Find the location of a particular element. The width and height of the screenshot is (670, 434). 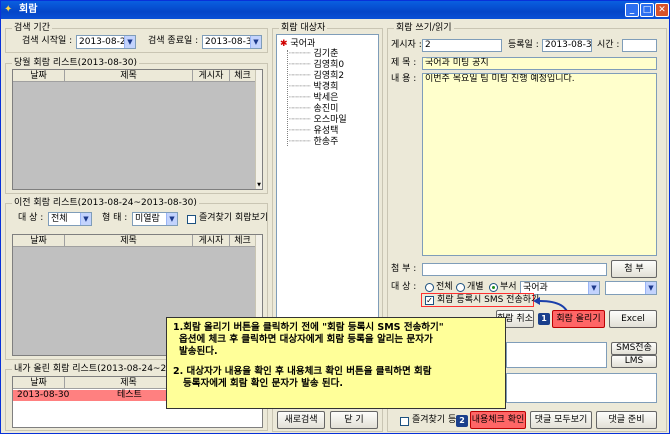

callout-line: 2. 대상자가 내용을 확인 후 내용체크 확인 버튼을 클릭하면 회람 is located at coordinates (302, 371).